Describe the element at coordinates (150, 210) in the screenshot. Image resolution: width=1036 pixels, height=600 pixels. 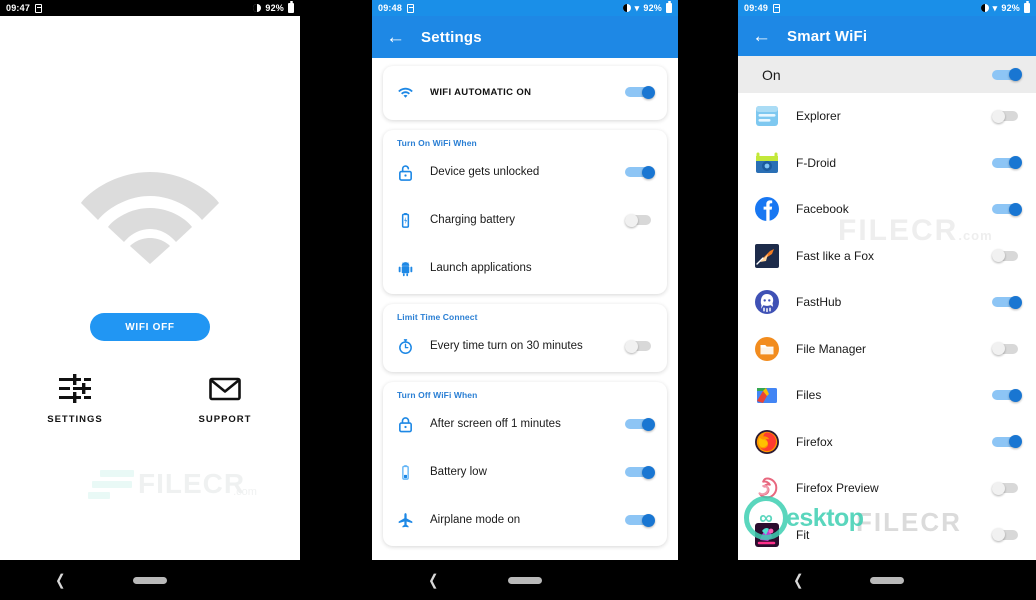
I see `wifi-signal-icon` at that location.